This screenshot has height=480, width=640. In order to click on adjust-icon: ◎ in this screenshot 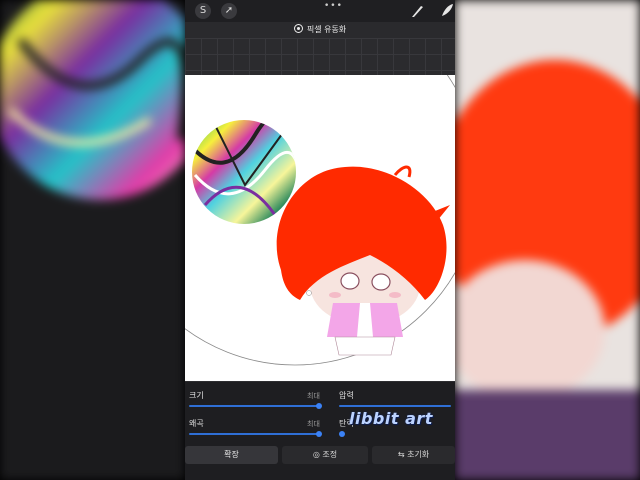, I will do `click(316, 454)`.